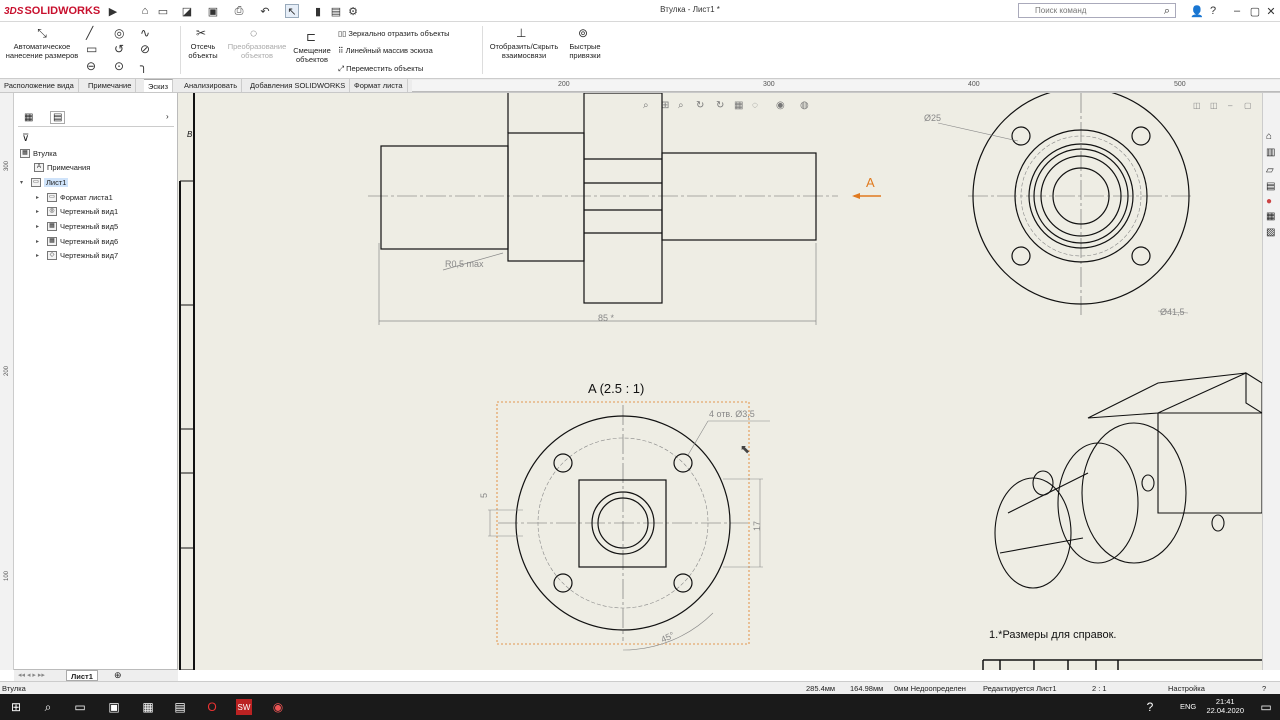 The height and width of the screenshot is (720, 1280). I want to click on explorer-icon: ▭, so click(80, 707).